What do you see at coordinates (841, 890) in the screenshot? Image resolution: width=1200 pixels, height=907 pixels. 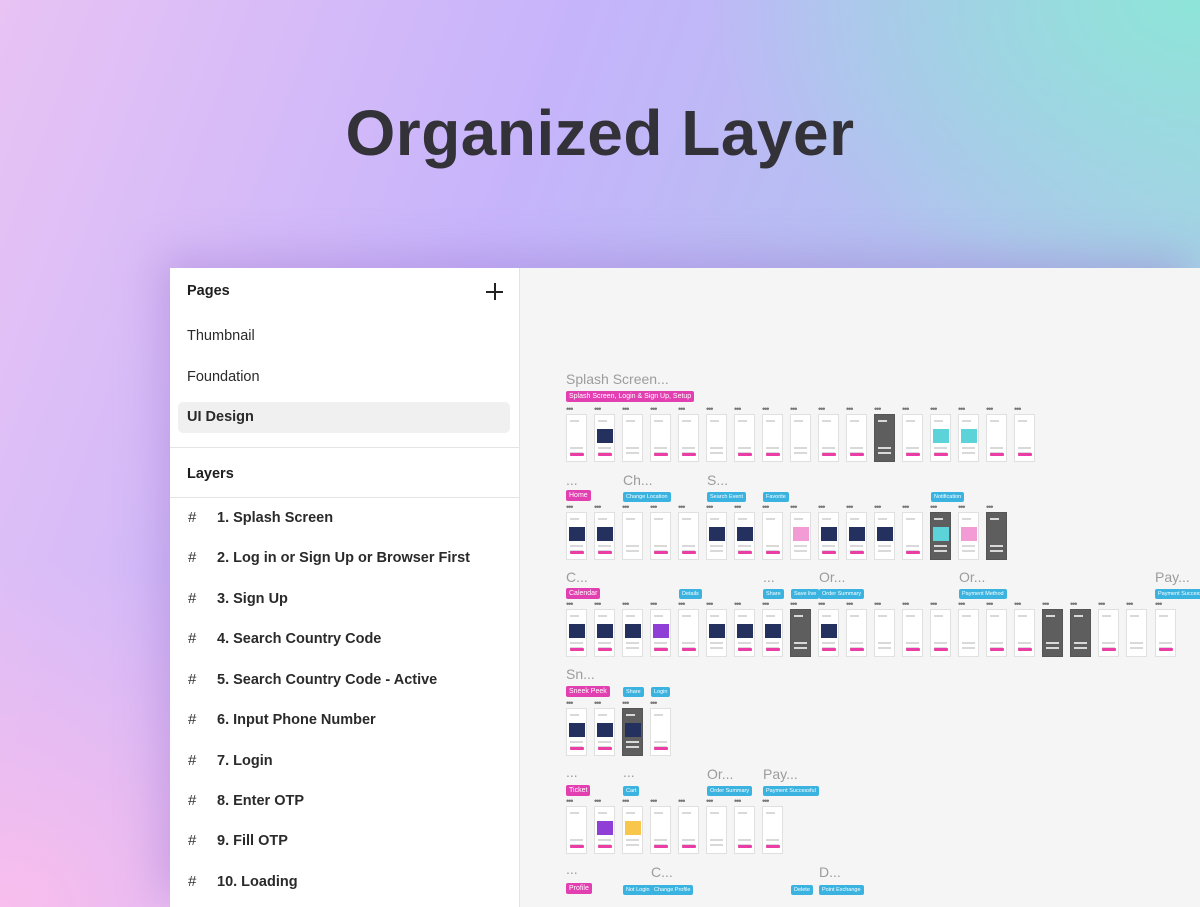 I see `section-tag: Point Exchange` at bounding box center [841, 890].